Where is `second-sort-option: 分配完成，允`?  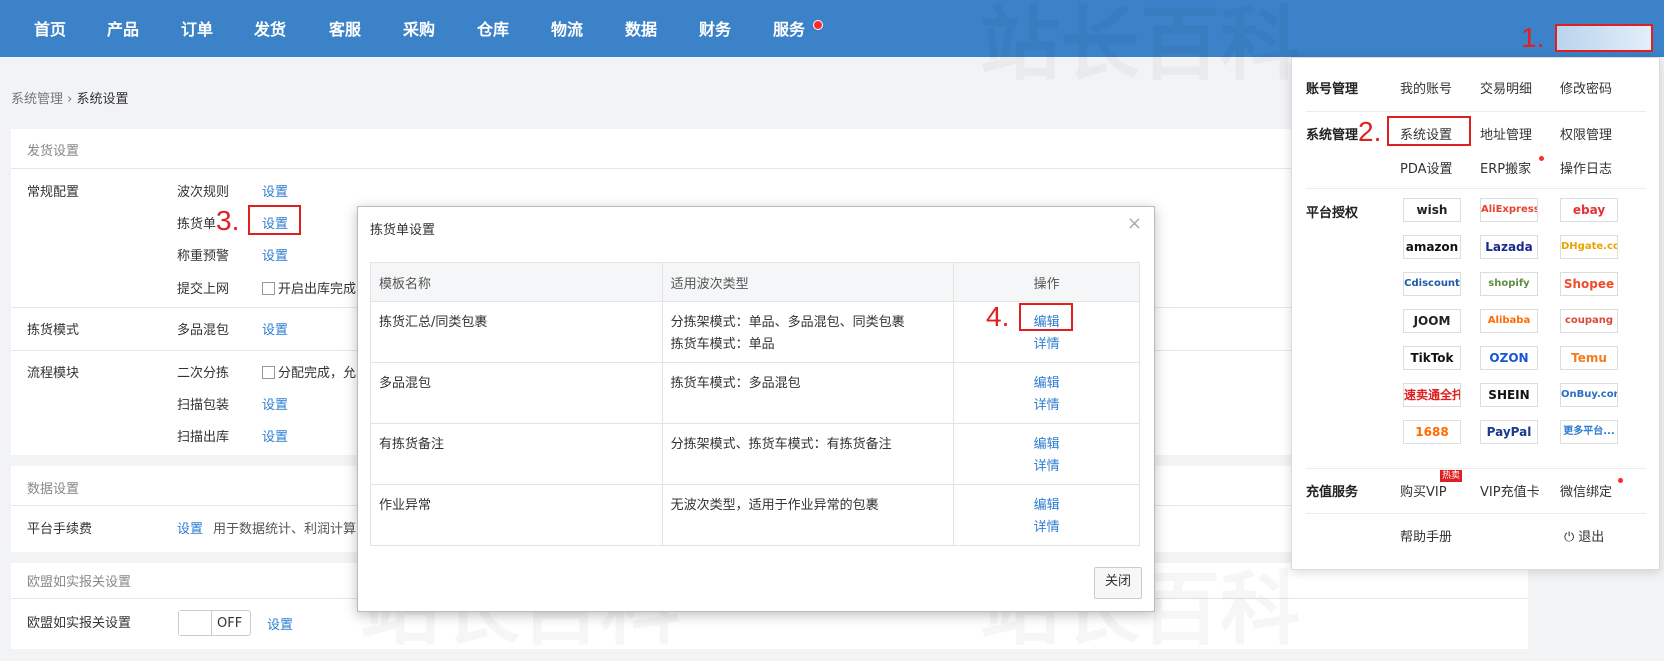
second-sort-option: 分配完成，允 is located at coordinates (309, 371).